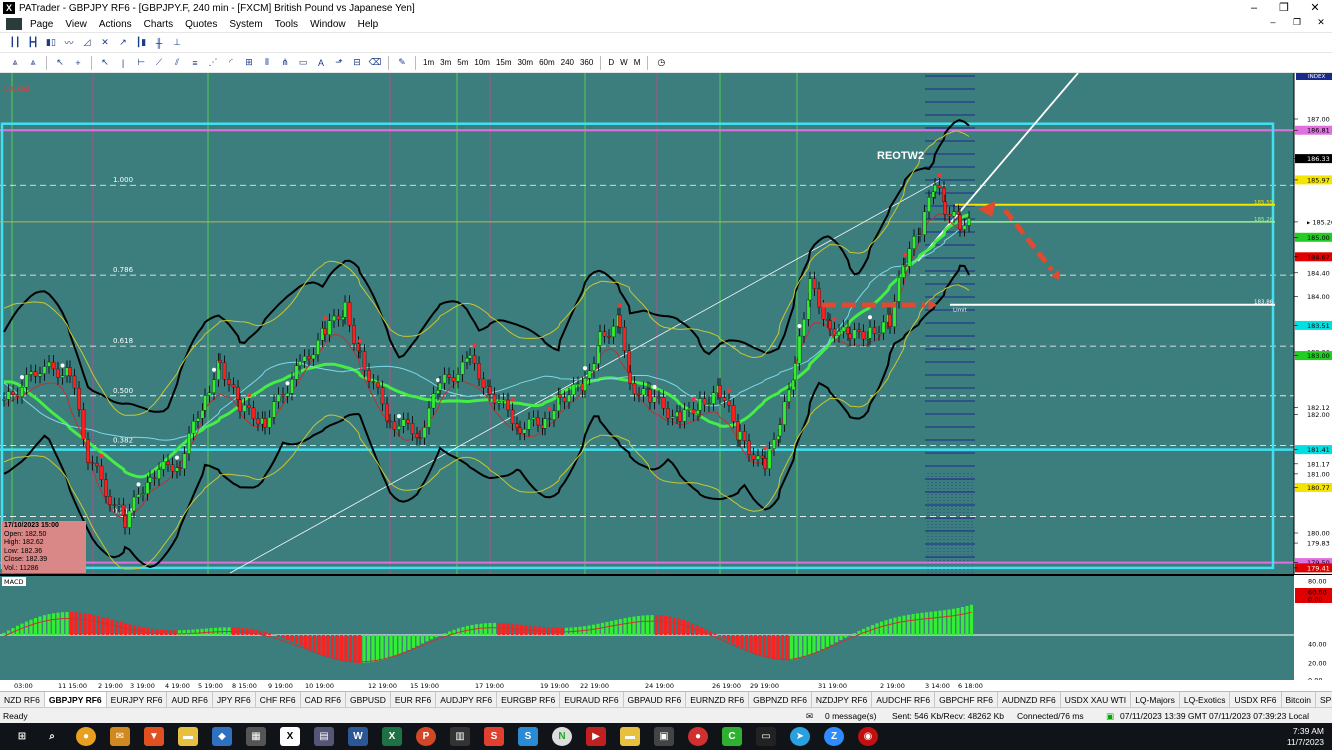  Describe the element at coordinates (1029, 699) in the screenshot. I see `symbol-tab: AUDNZD RF6` at that location.